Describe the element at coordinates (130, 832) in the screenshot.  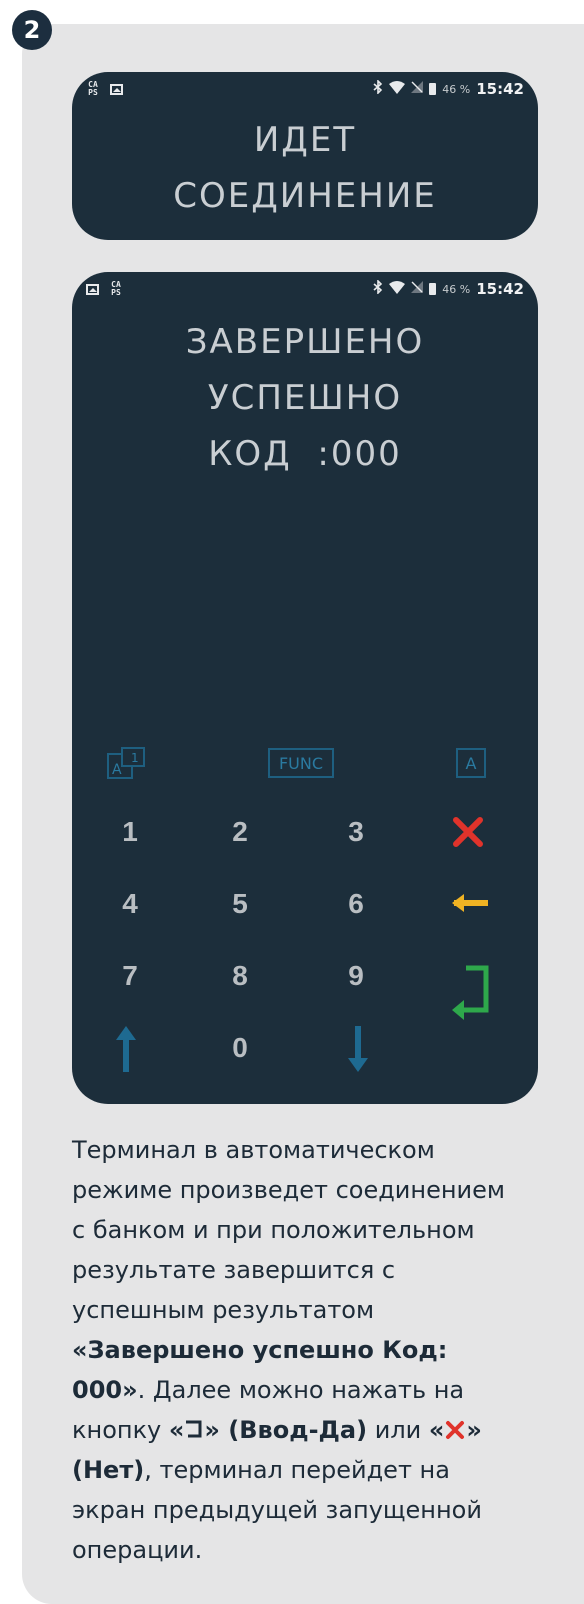
I see `key-1: 1` at that location.